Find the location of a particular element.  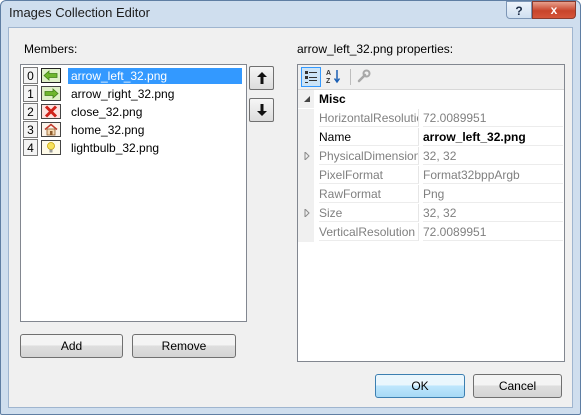

alphabetical-button: AZ is located at coordinates (334, 77).